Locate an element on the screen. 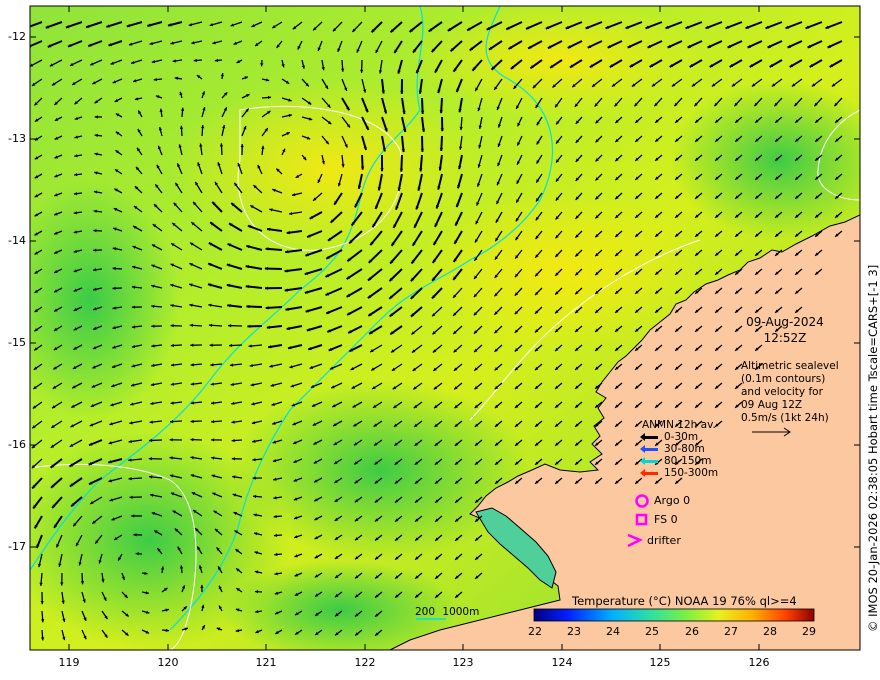 The image size is (880, 680). anmn-depth-label: 80-150m is located at coordinates (688, 461).